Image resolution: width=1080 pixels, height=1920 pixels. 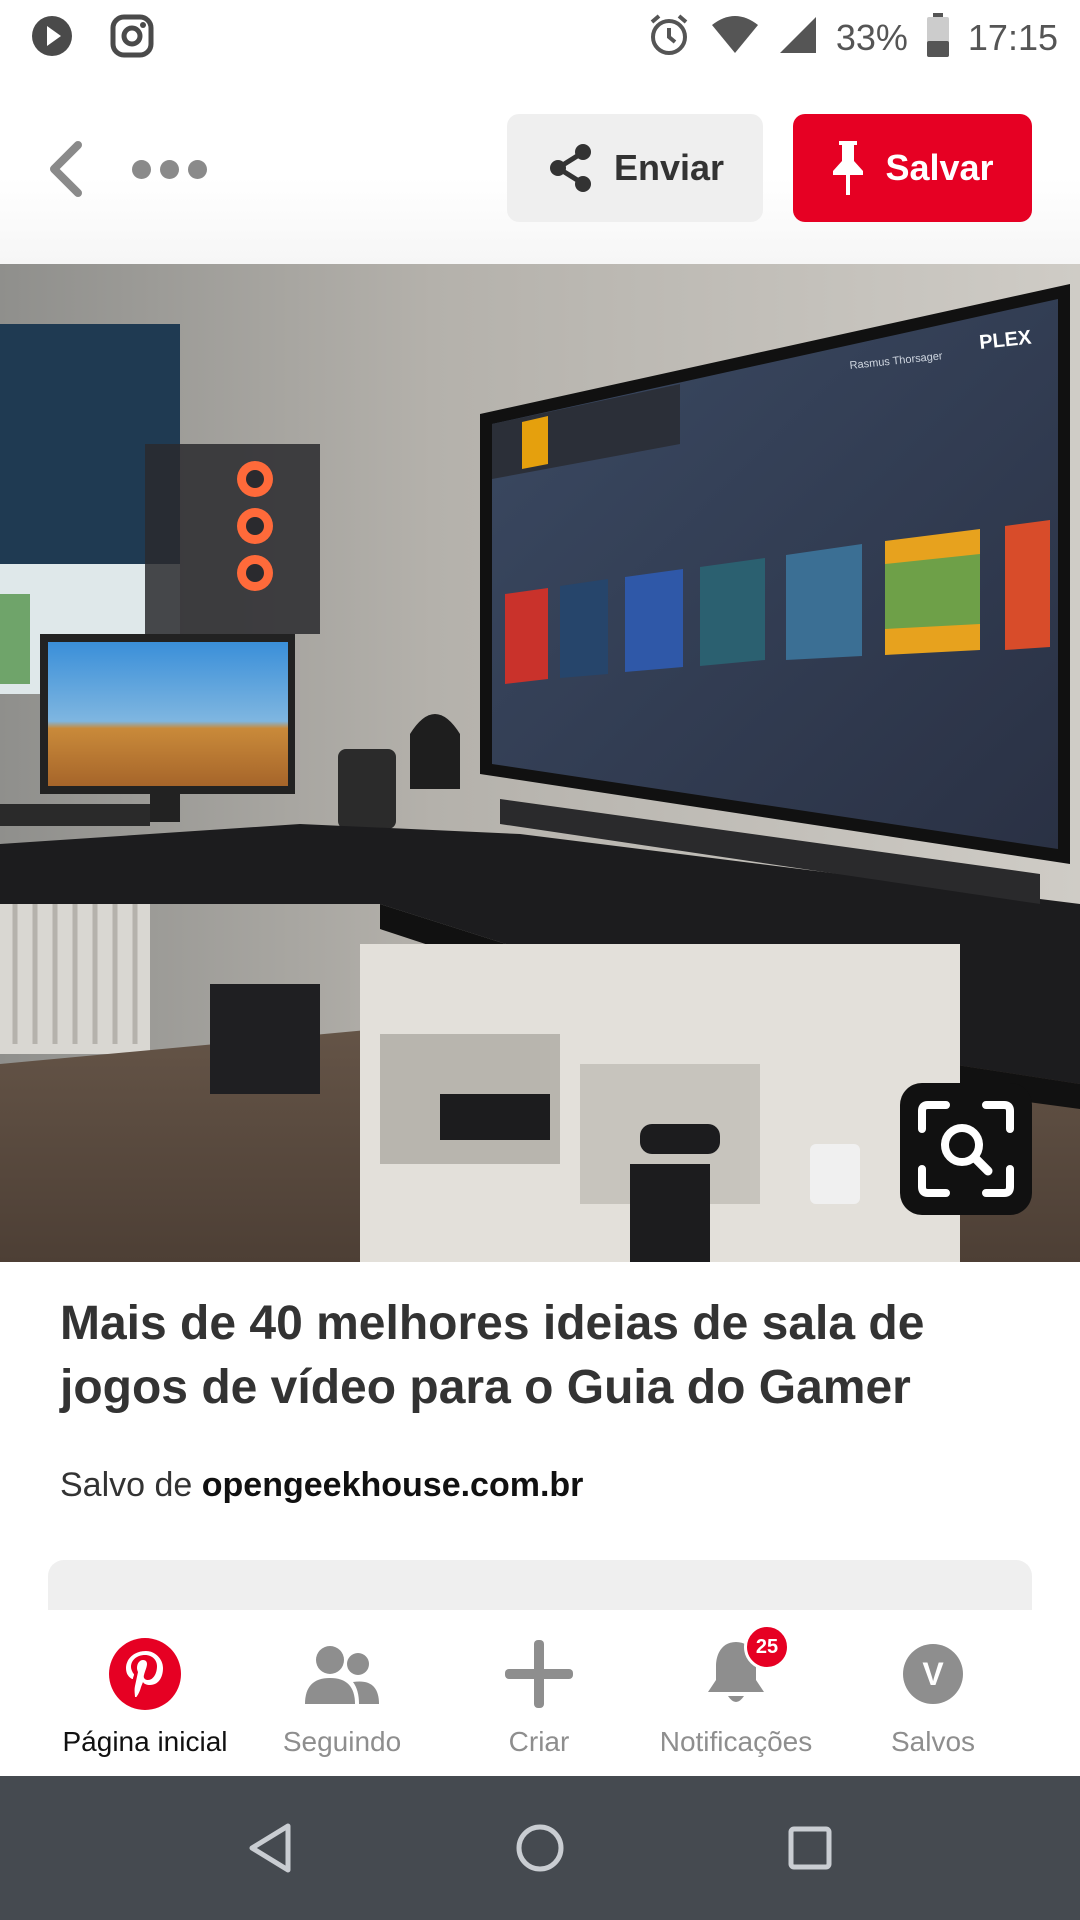 I want to click on send-button: Enviar, so click(x=635, y=168).